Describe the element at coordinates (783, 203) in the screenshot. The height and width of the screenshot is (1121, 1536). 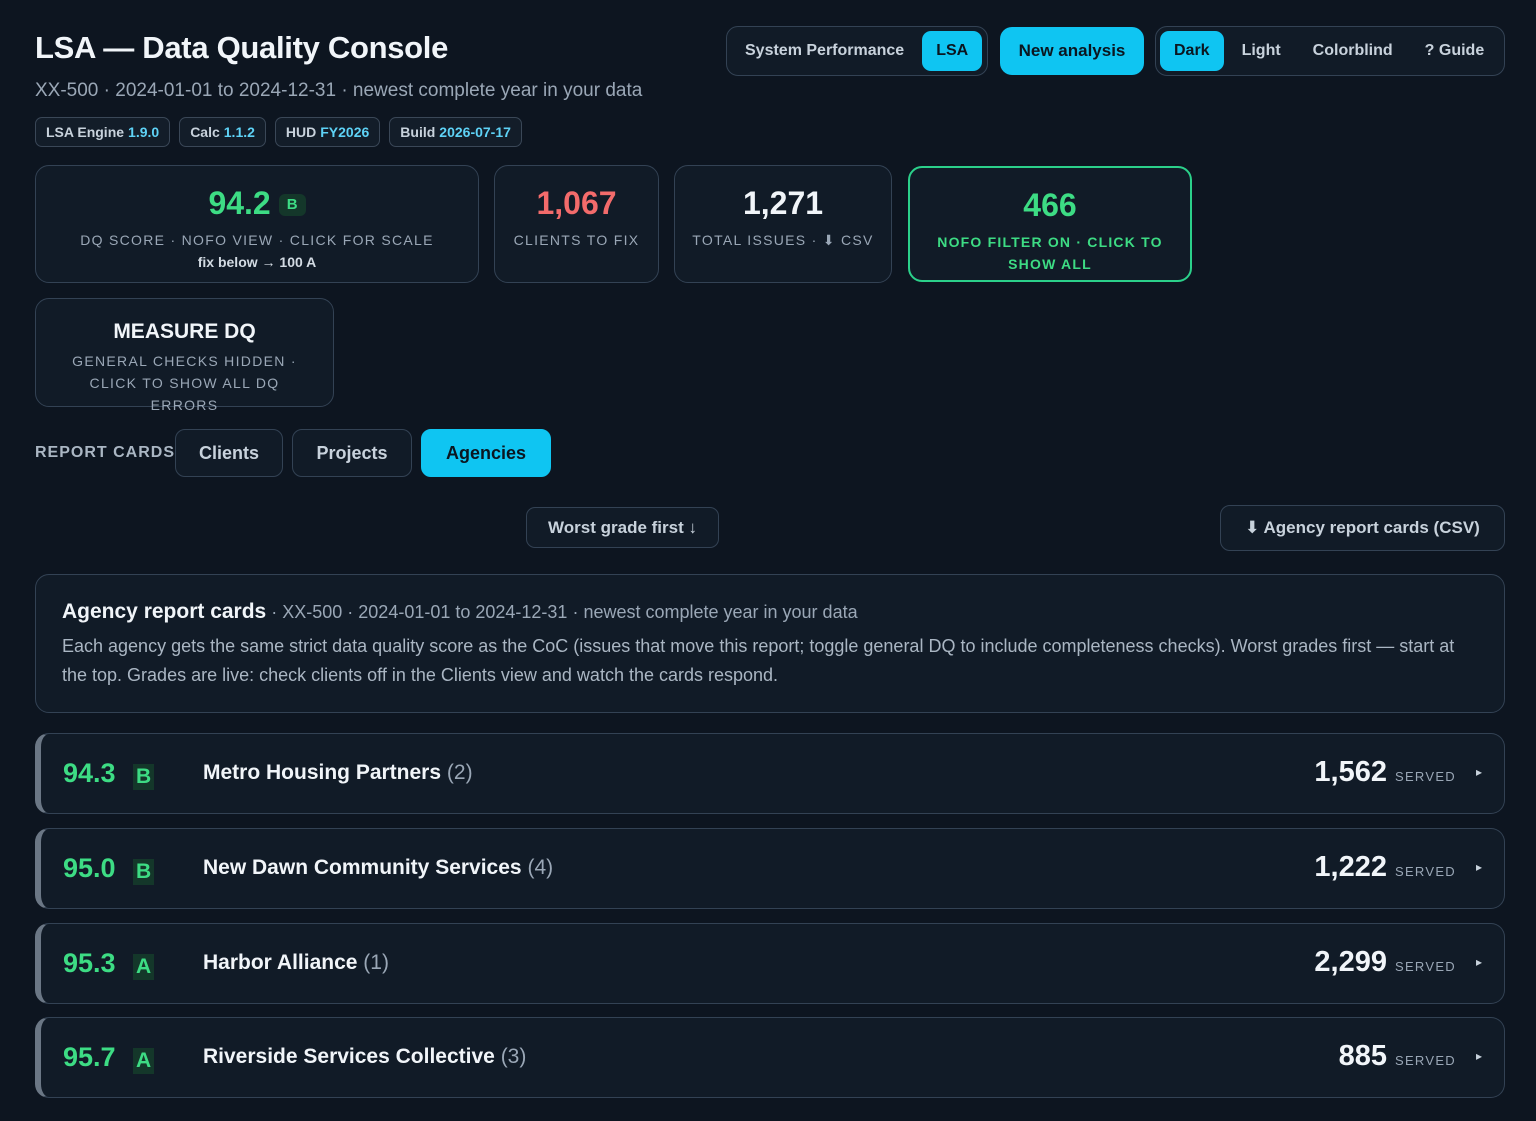
I see `total-issues-value: 1,271` at that location.